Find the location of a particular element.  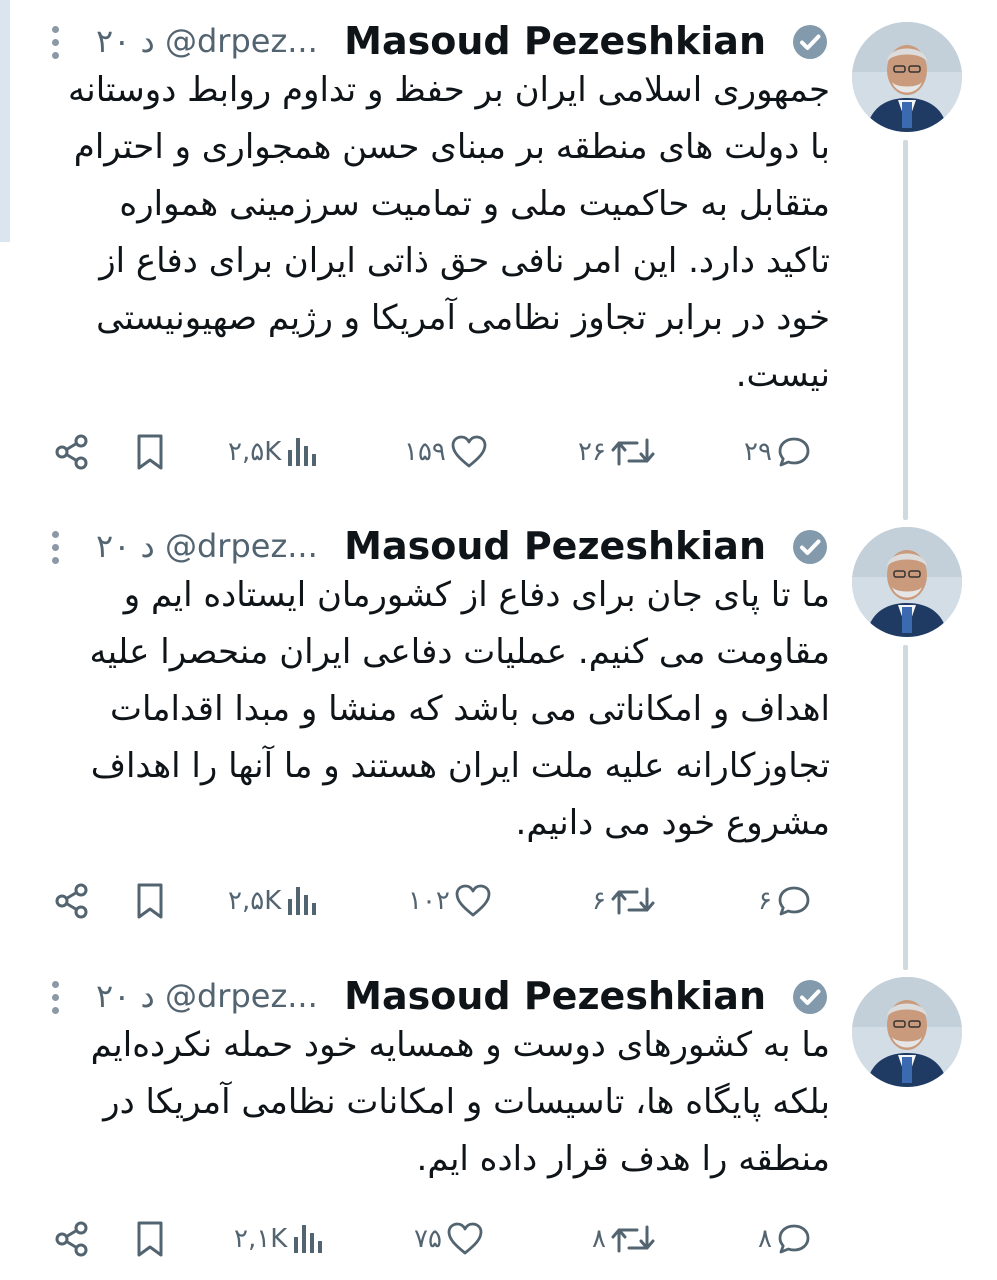

reply-button: ۶ is located at coordinates (785, 901).